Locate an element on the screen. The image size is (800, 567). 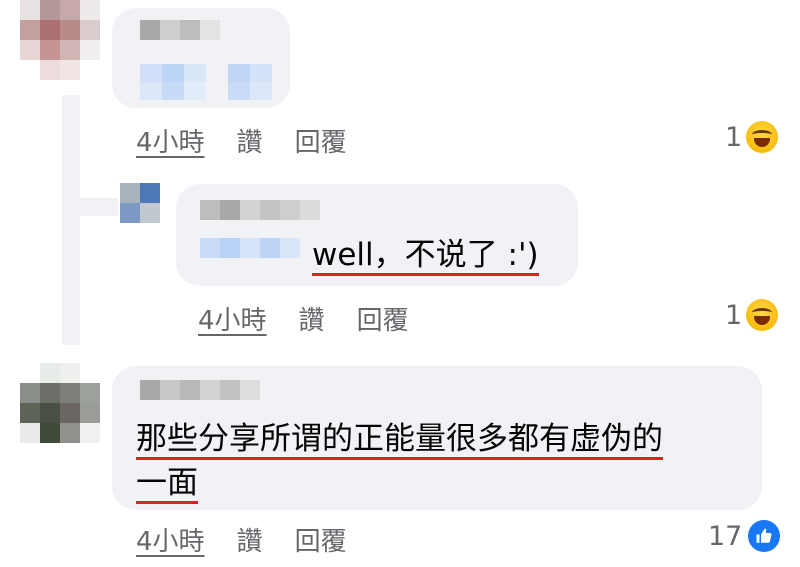
reaction-count: 17 is located at coordinates (725, 536).